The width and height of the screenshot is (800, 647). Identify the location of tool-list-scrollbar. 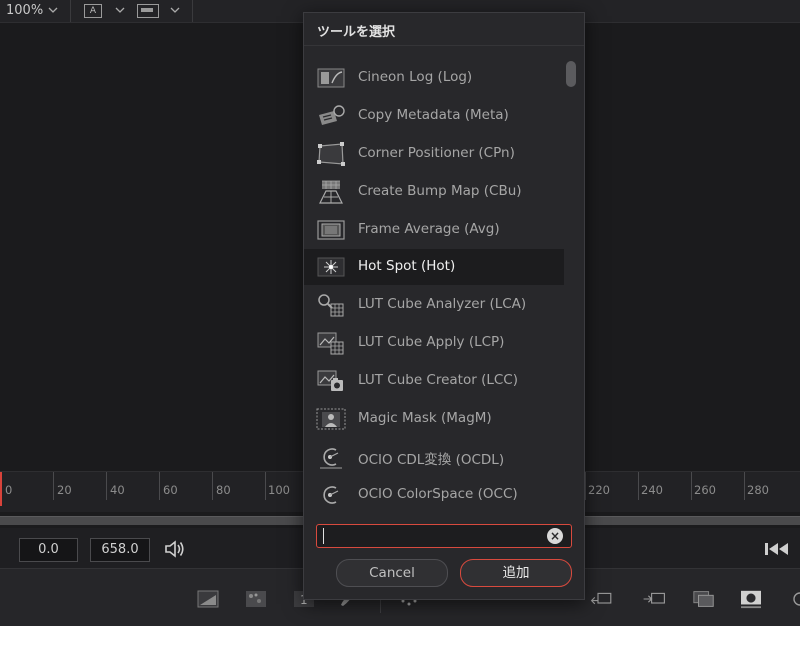
(571, 74).